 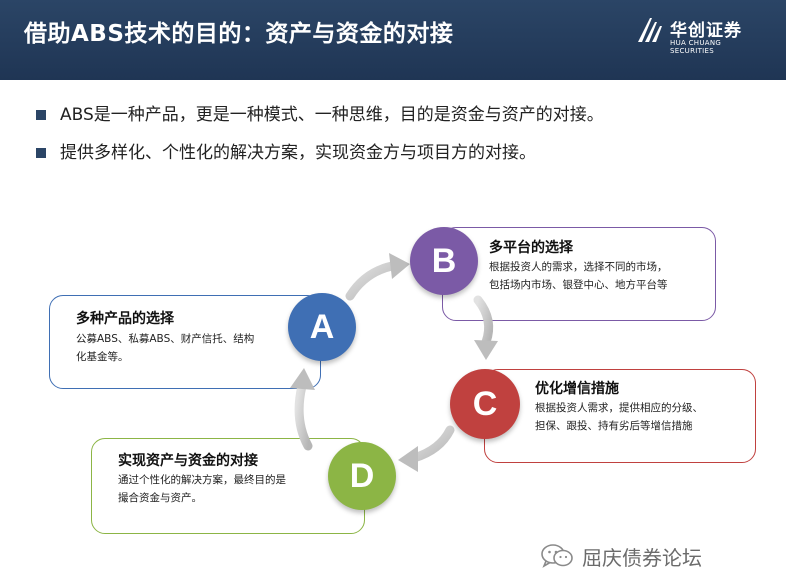 I want to click on node-circle-d: D, so click(x=362, y=476).